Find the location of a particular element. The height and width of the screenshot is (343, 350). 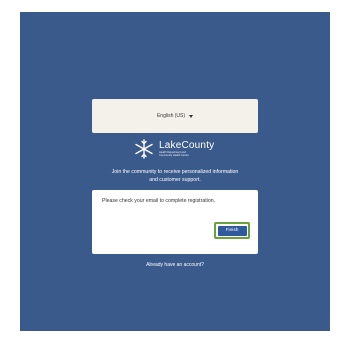

language-selected: English (US) is located at coordinates (171, 116).